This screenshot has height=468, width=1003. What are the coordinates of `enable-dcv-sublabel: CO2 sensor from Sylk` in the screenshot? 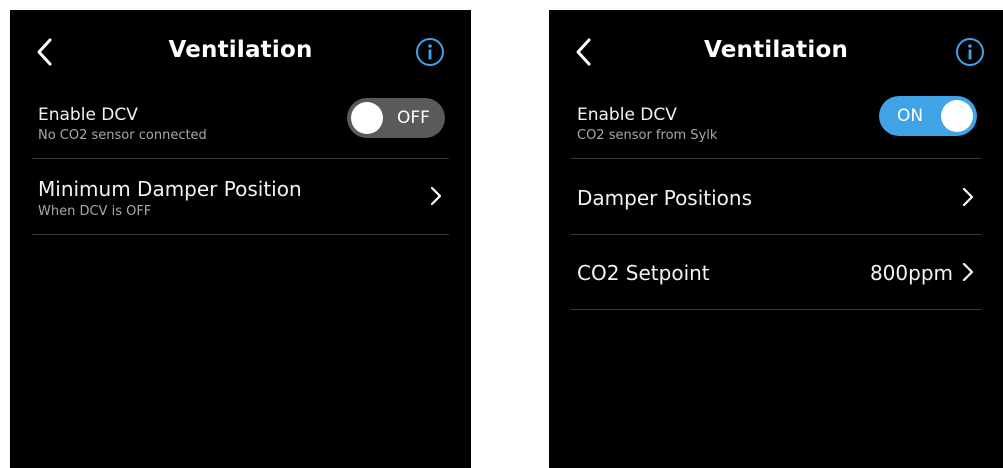 It's located at (647, 135).